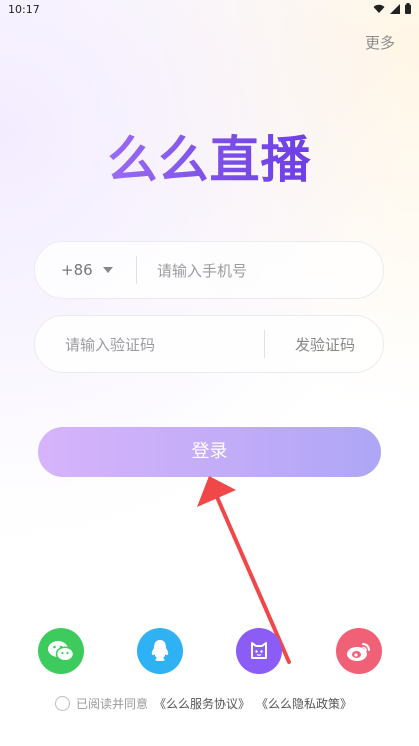 The image size is (419, 746). I want to click on qq-icon, so click(160, 650).